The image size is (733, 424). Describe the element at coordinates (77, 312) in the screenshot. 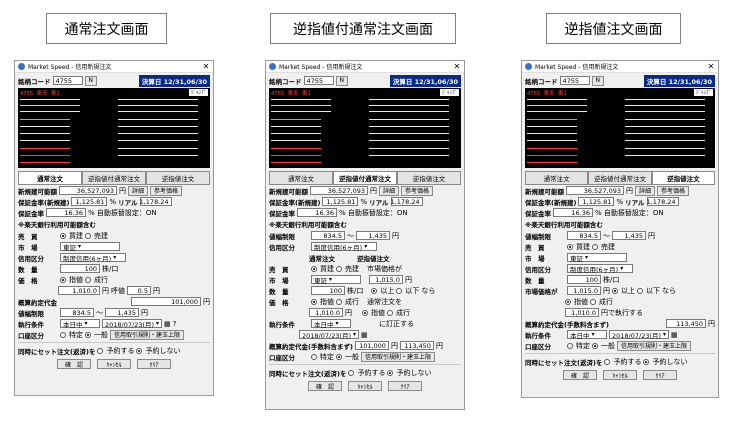

I see `price-limit-low: 834.5` at that location.